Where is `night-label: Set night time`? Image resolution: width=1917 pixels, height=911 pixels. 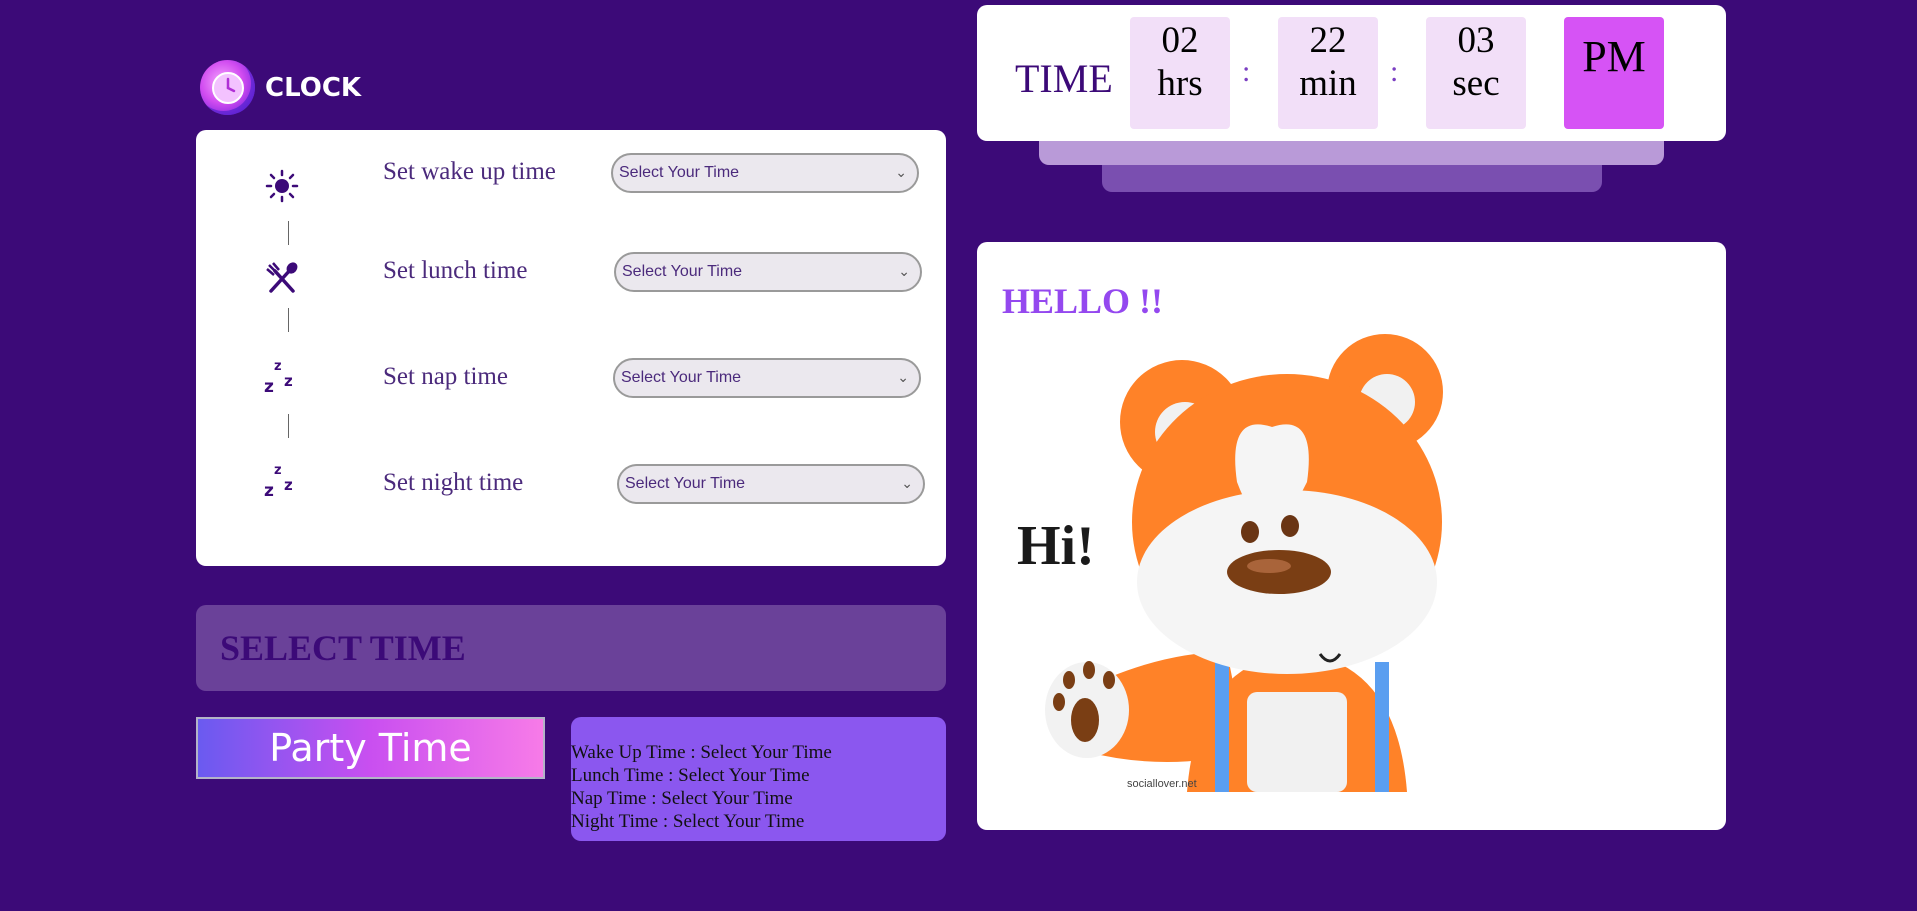
night-label: Set night time is located at coordinates (453, 482).